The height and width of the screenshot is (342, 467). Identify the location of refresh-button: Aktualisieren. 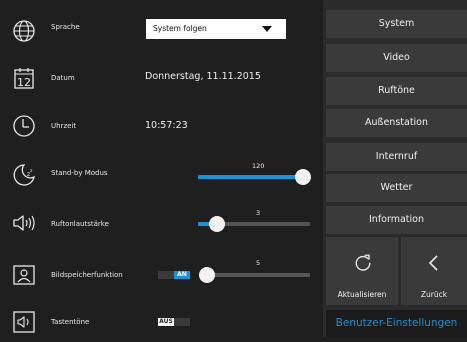
(362, 271).